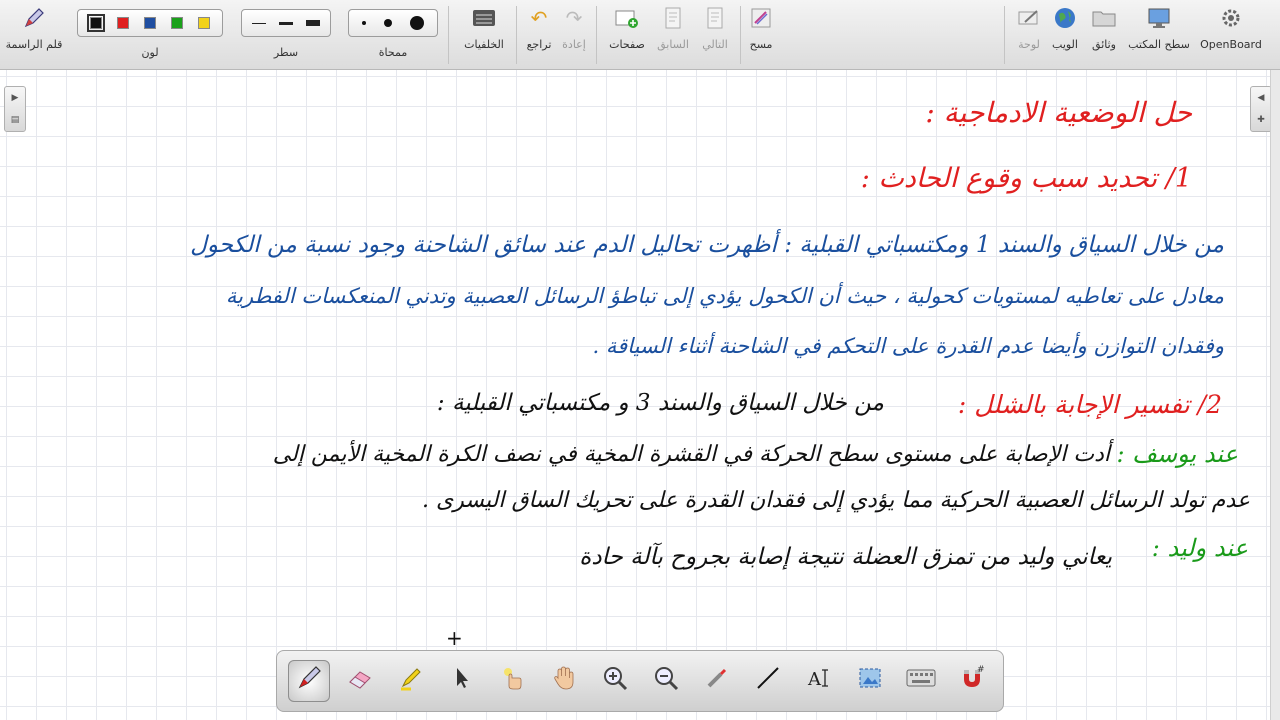 Image resolution: width=1280 pixels, height=720 pixels. I want to click on capture-icon, so click(717, 681).